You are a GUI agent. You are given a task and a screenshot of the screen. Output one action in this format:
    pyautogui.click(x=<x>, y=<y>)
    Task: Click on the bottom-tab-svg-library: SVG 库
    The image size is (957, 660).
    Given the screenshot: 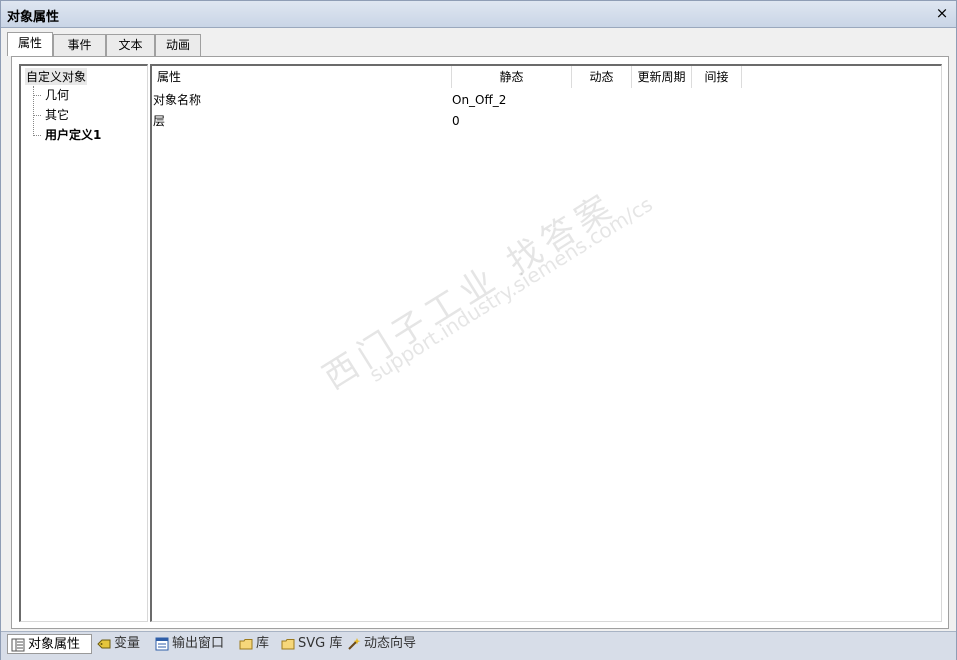 What is the action you would take?
    pyautogui.click(x=310, y=644)
    